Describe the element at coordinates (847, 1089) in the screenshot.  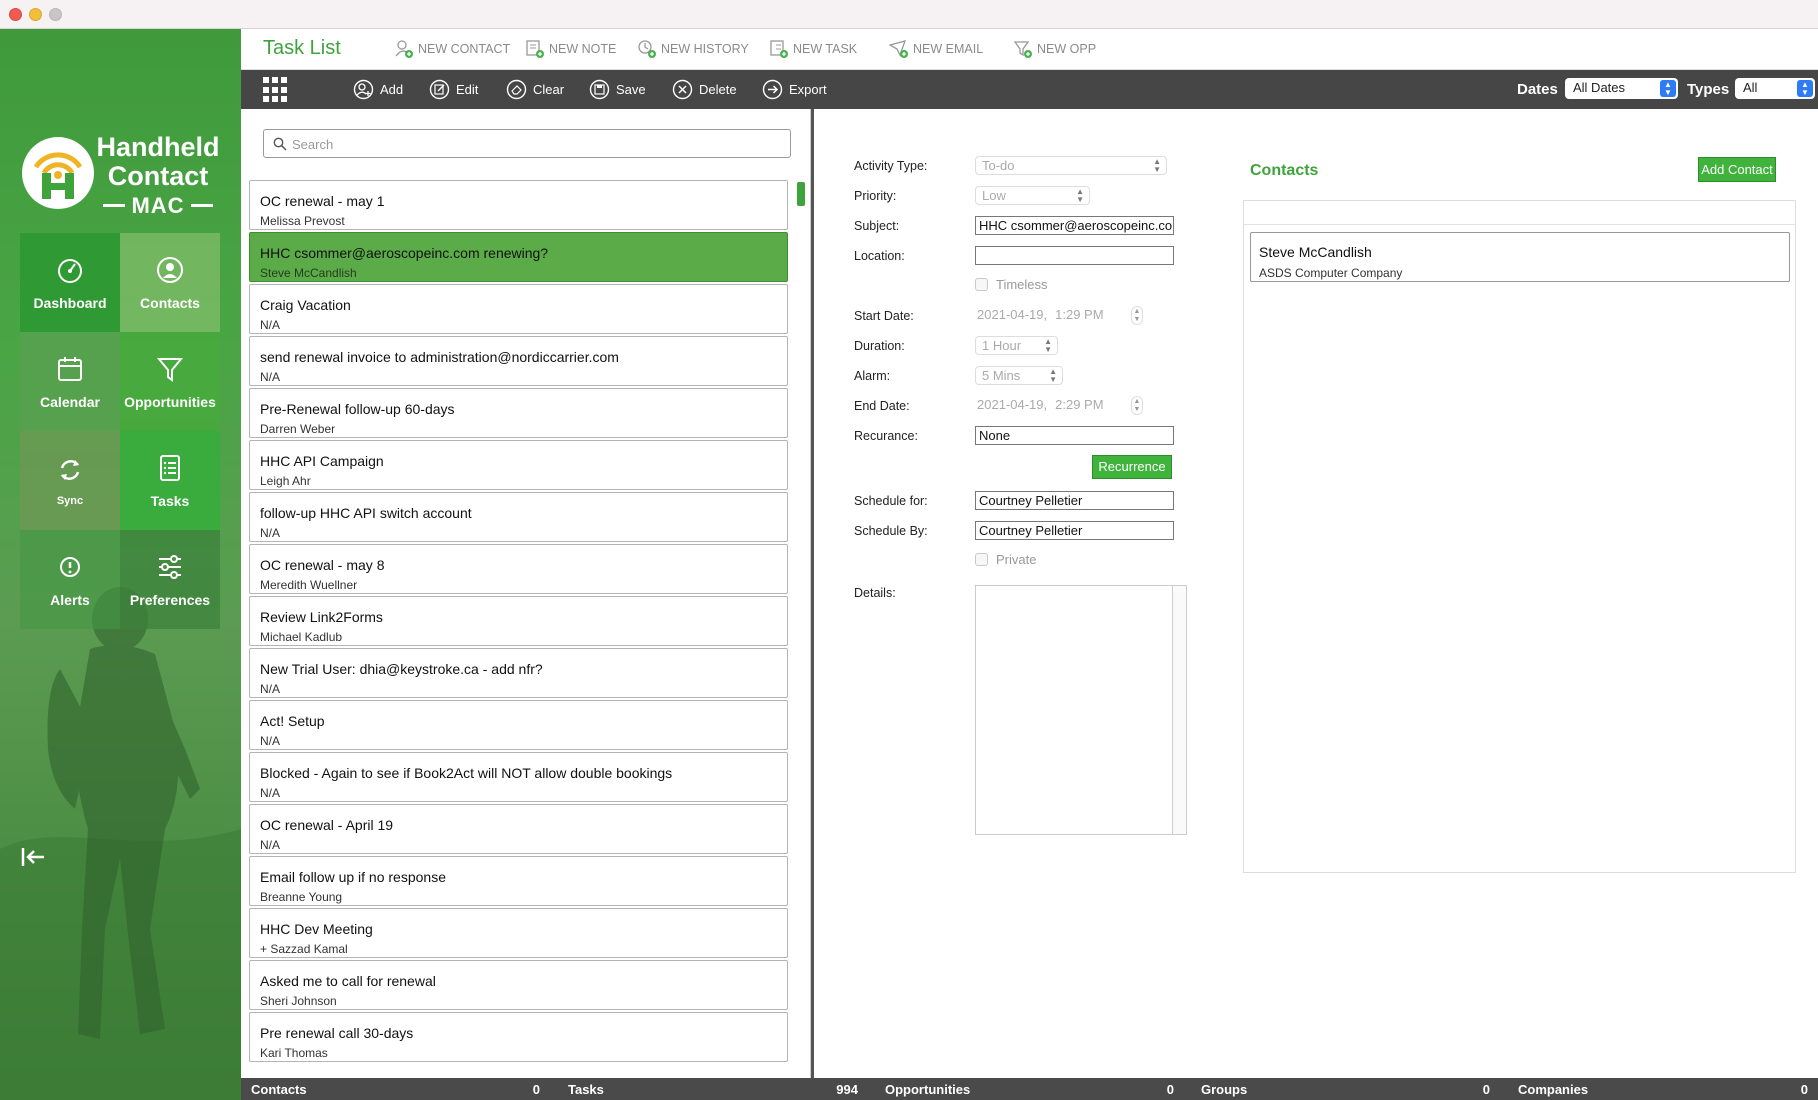
I see `status-tasks-count: 994` at that location.